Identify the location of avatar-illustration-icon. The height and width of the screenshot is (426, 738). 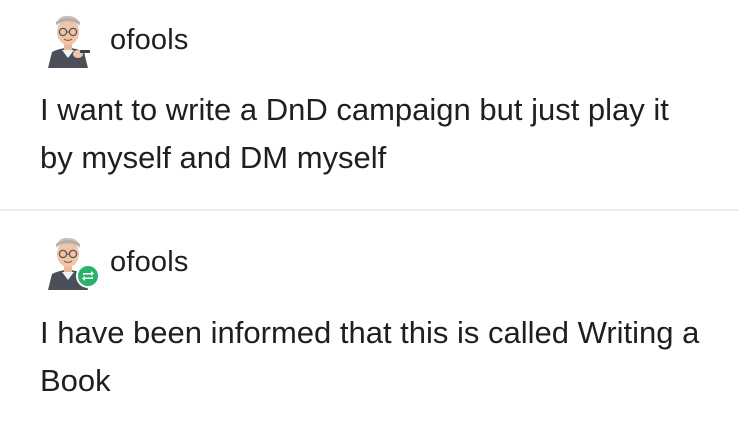
(68, 40).